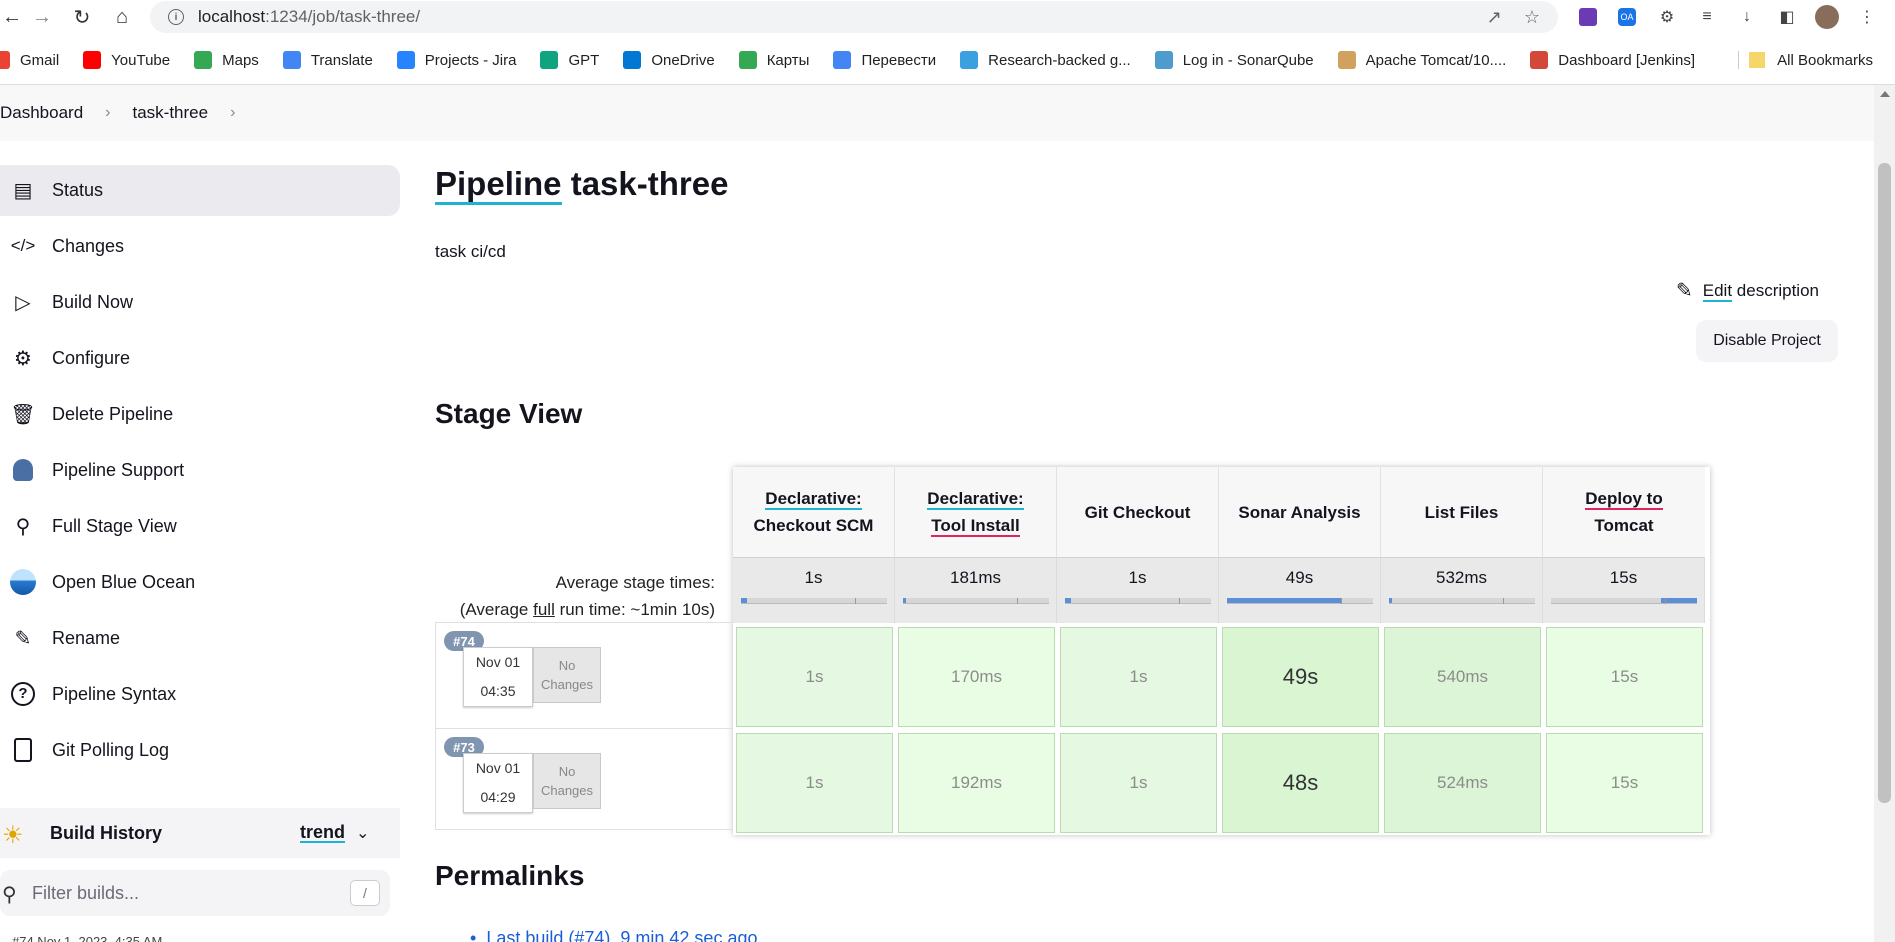 This screenshot has height=942, width=1895. Describe the element at coordinates (884, 60) in the screenshot. I see `bookmark-item: Перевести` at that location.